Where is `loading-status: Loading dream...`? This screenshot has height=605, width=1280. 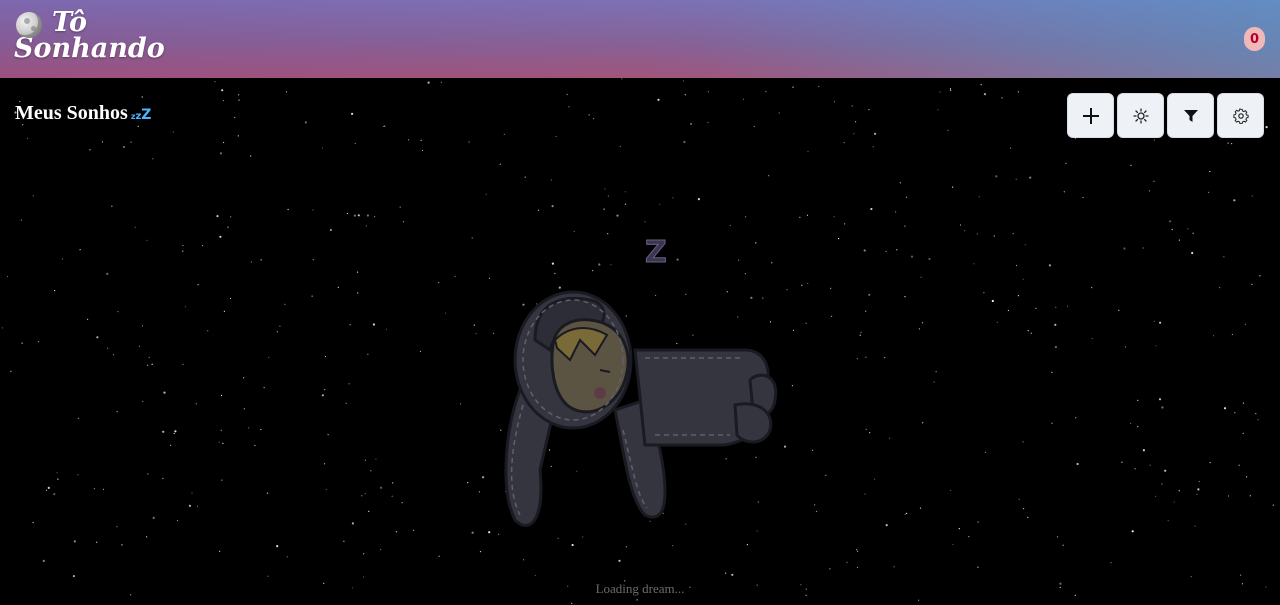
loading-status: Loading dream... is located at coordinates (640, 588).